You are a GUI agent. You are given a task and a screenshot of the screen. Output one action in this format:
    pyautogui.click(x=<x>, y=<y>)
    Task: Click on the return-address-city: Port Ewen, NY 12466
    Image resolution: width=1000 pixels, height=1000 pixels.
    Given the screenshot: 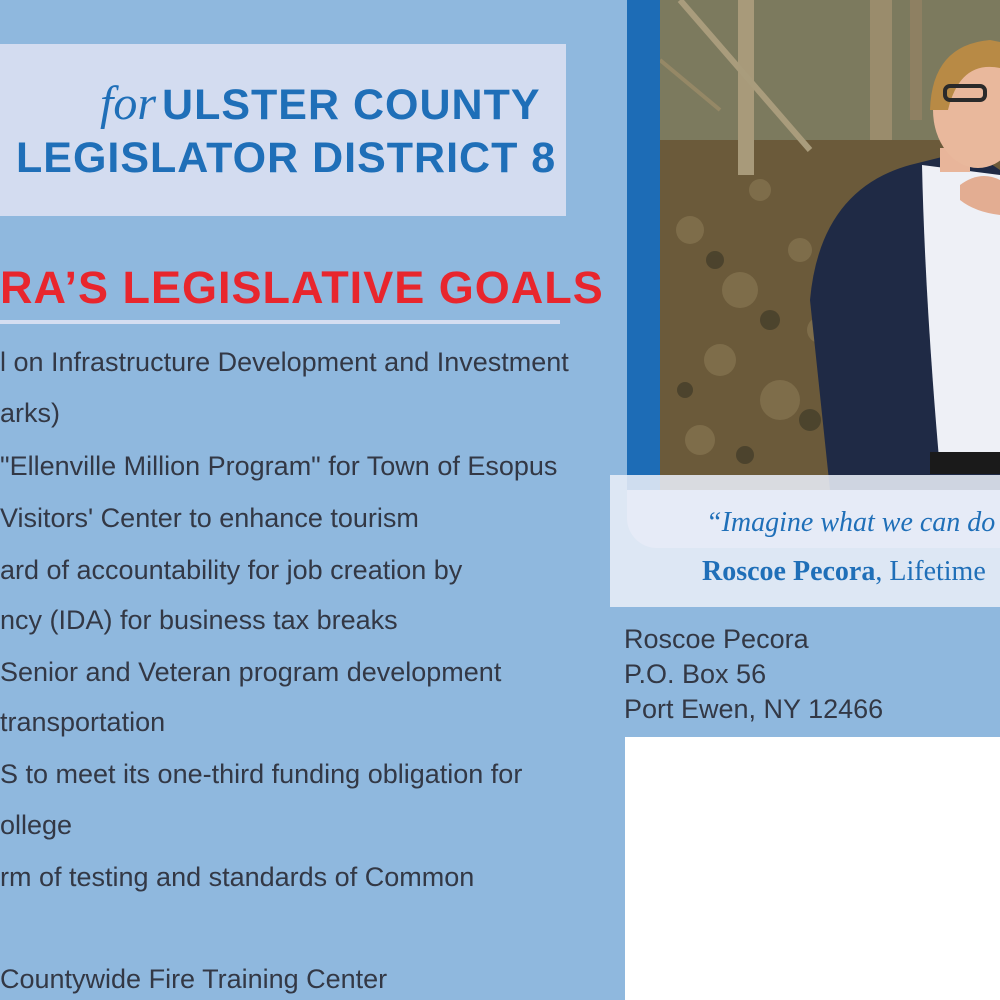 What is the action you would take?
    pyautogui.click(x=754, y=709)
    